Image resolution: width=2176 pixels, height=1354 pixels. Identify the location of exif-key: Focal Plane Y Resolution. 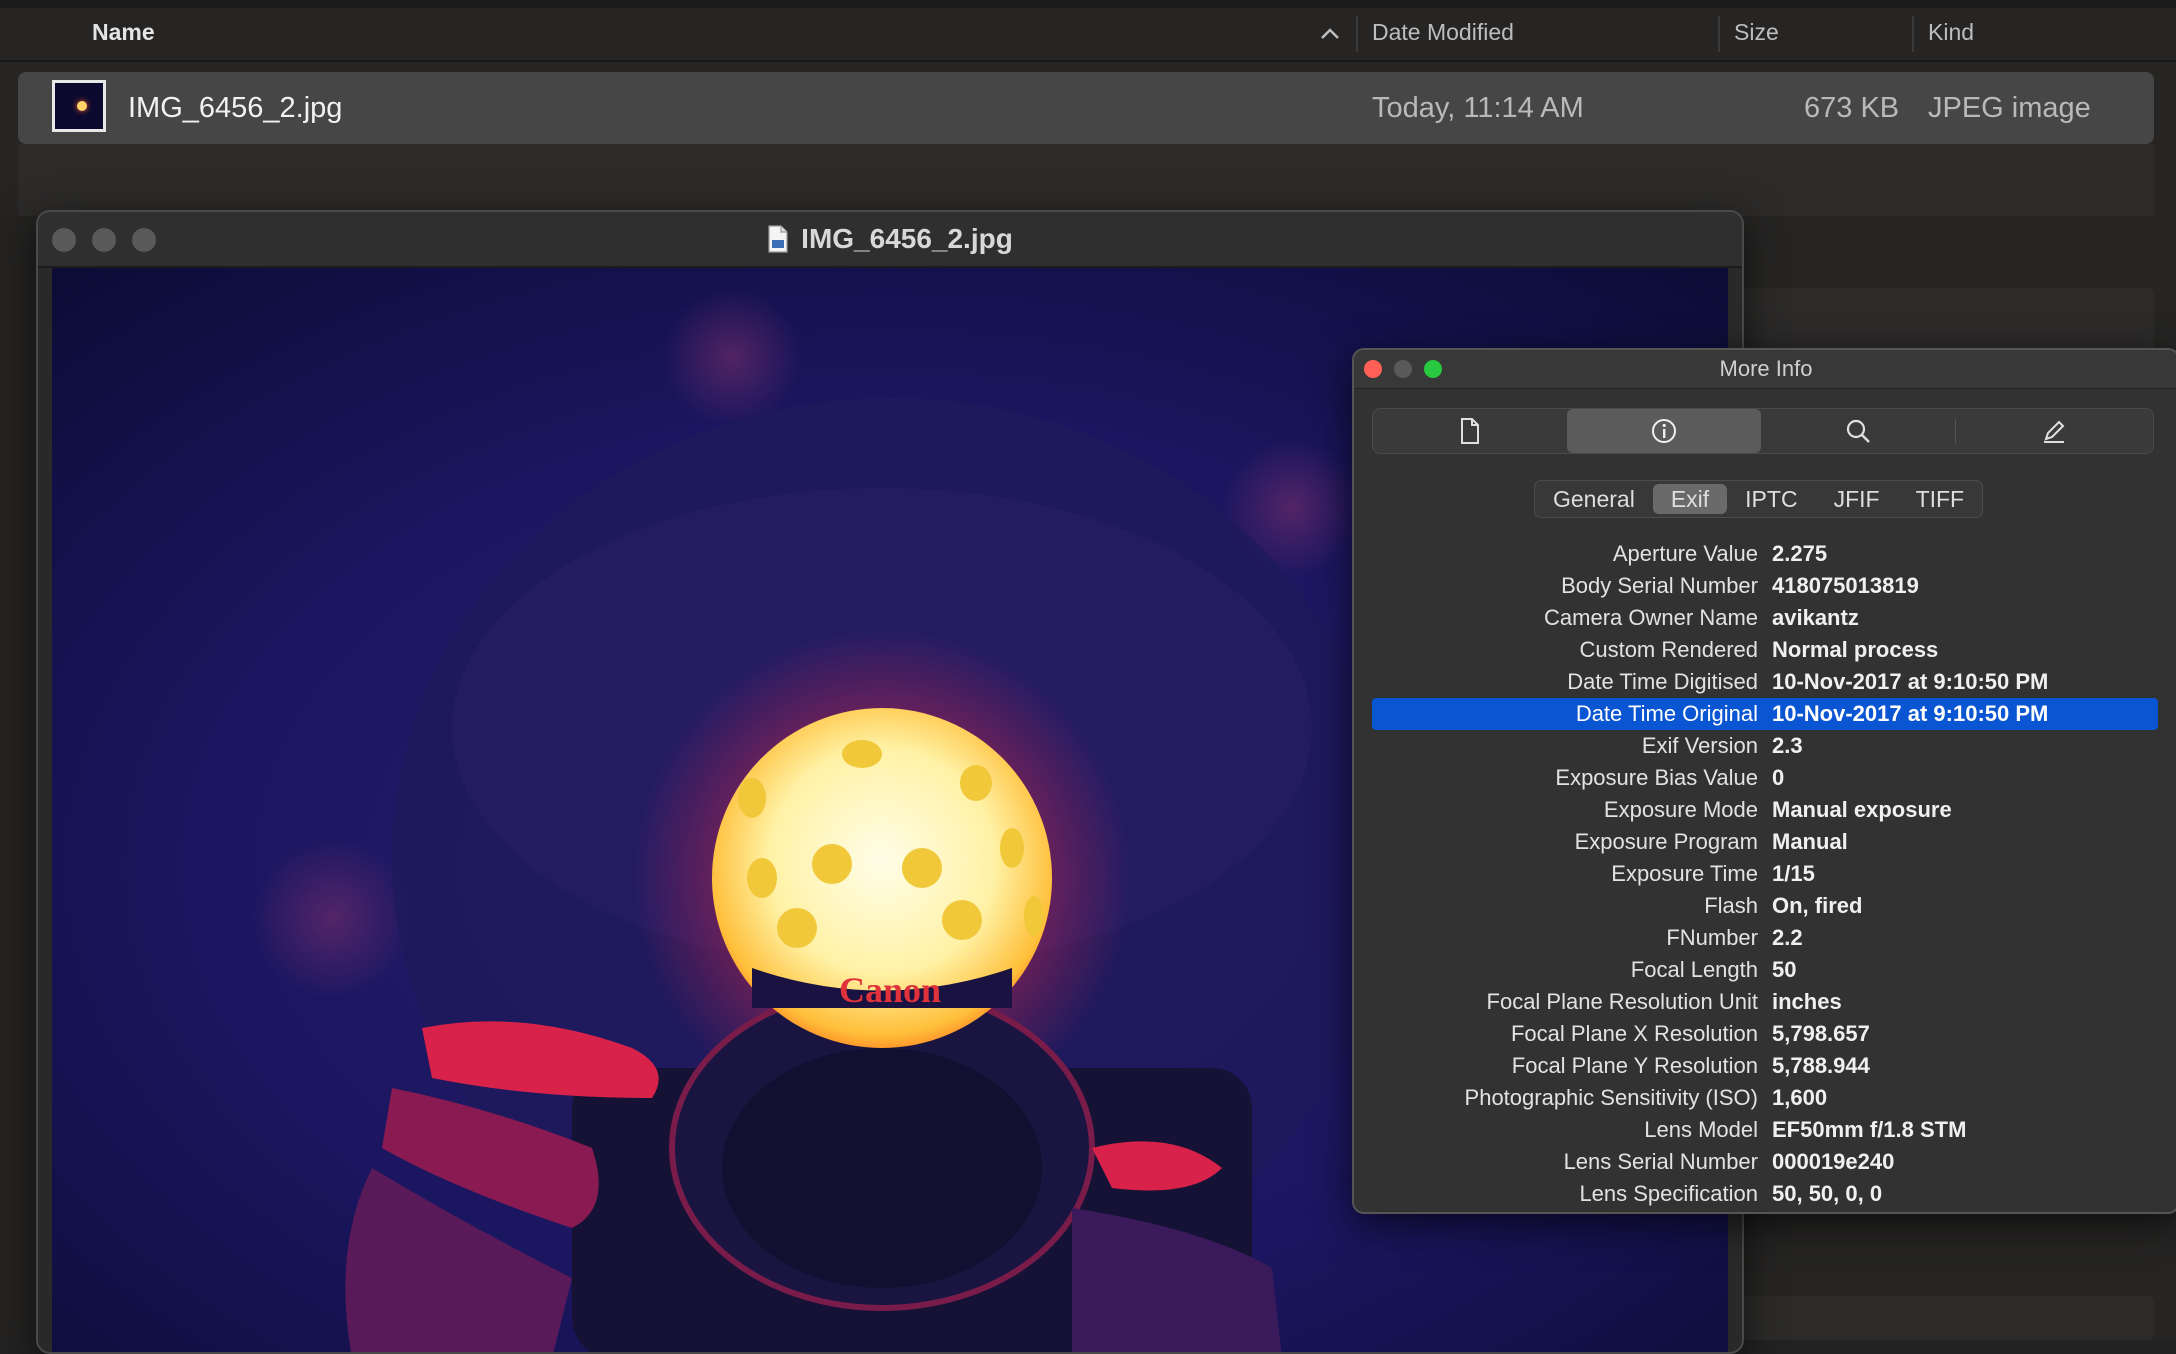
(1634, 1065).